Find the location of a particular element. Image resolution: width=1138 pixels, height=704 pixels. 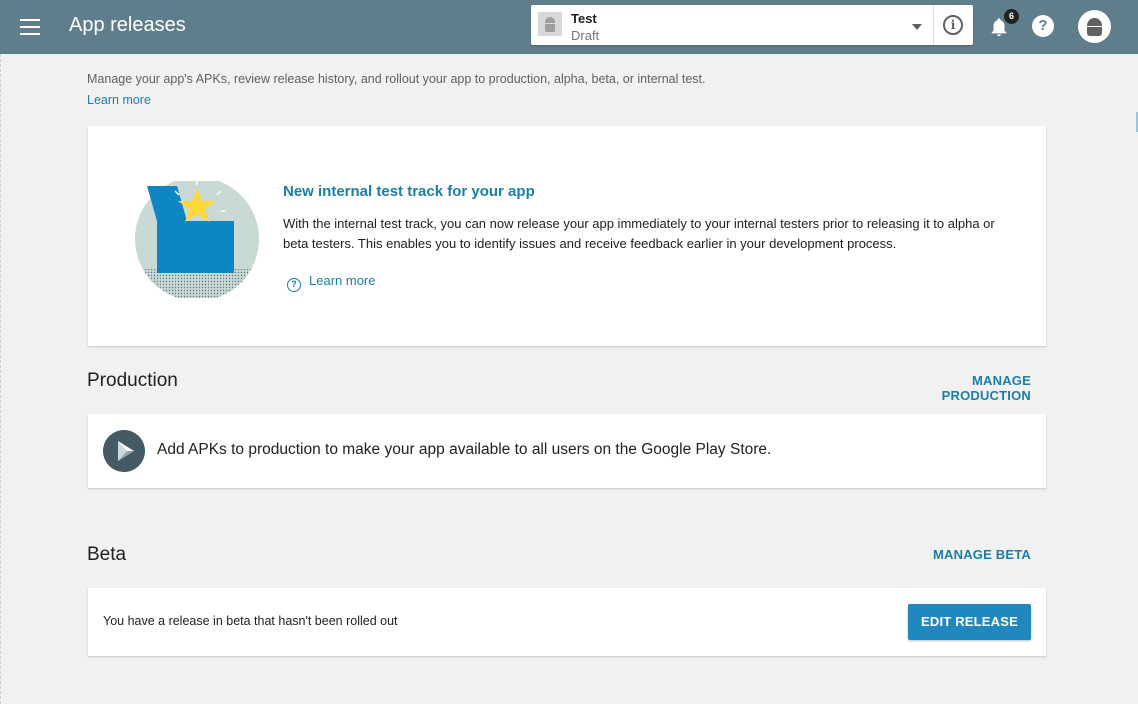

page-title: App releases is located at coordinates (127, 25).